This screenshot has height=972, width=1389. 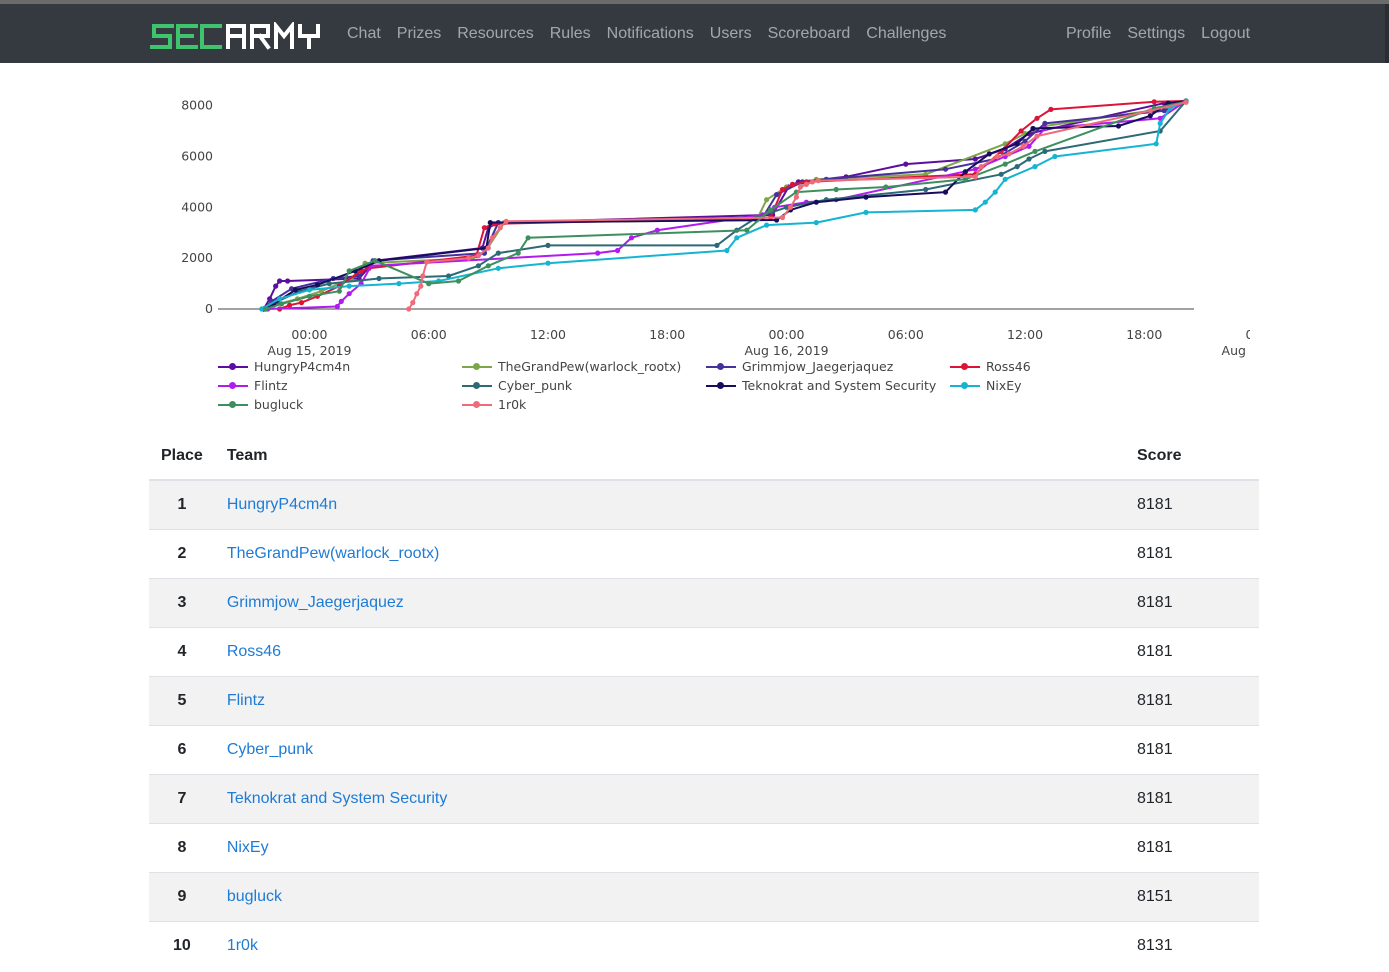 I want to click on team-link: NixEy, so click(x=248, y=847).